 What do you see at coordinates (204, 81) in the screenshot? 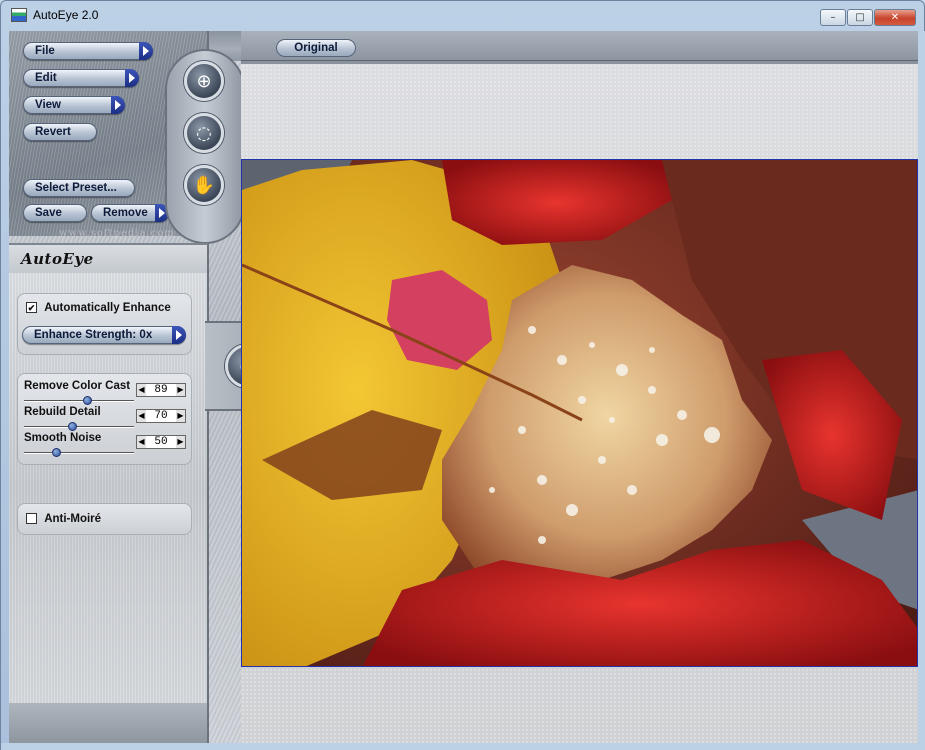
I see `zoom-in-icon: ⊕` at bounding box center [204, 81].